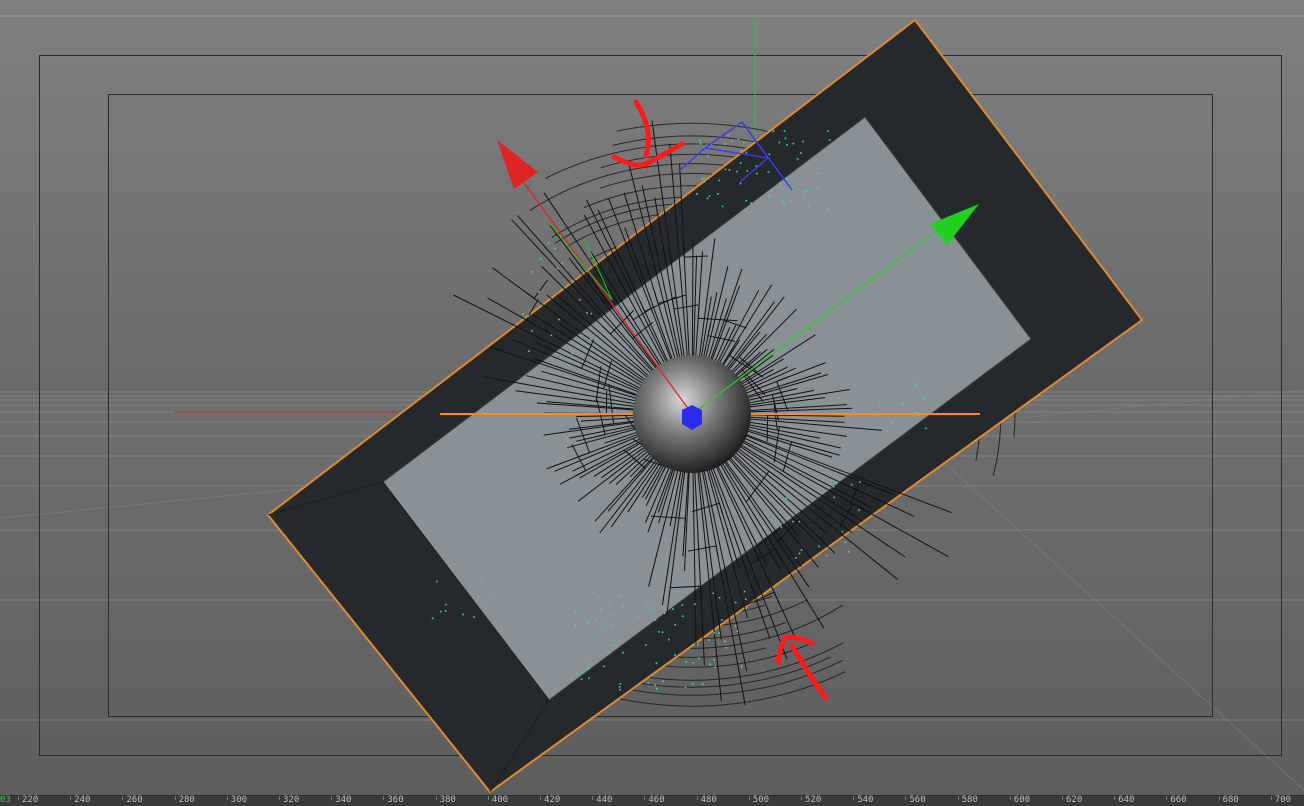  Describe the element at coordinates (1230, 800) in the screenshot. I see `timeline-tick-label: 680` at that location.